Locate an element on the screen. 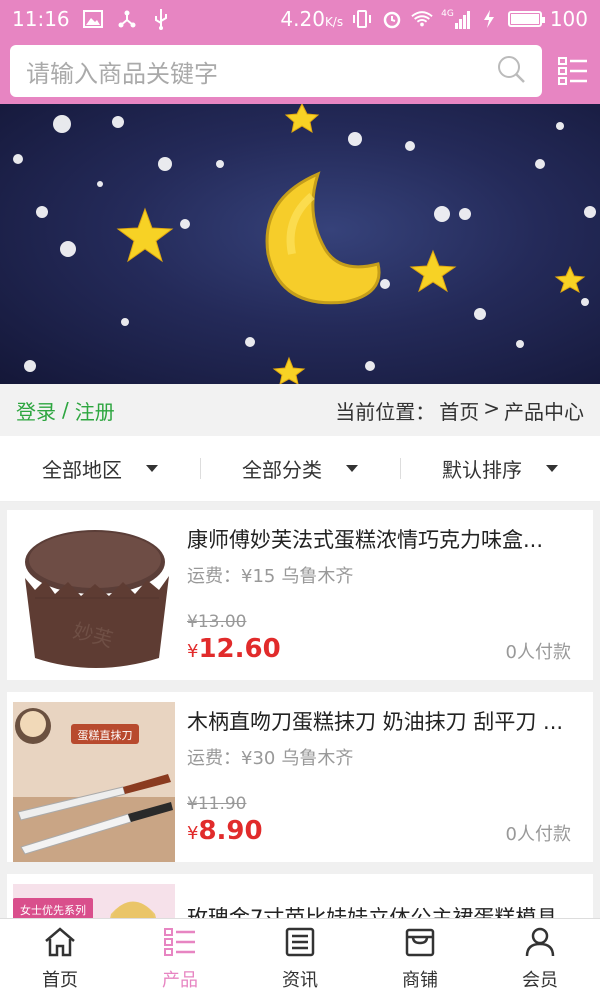  filter-sort: 默认排序 is located at coordinates (500, 468).